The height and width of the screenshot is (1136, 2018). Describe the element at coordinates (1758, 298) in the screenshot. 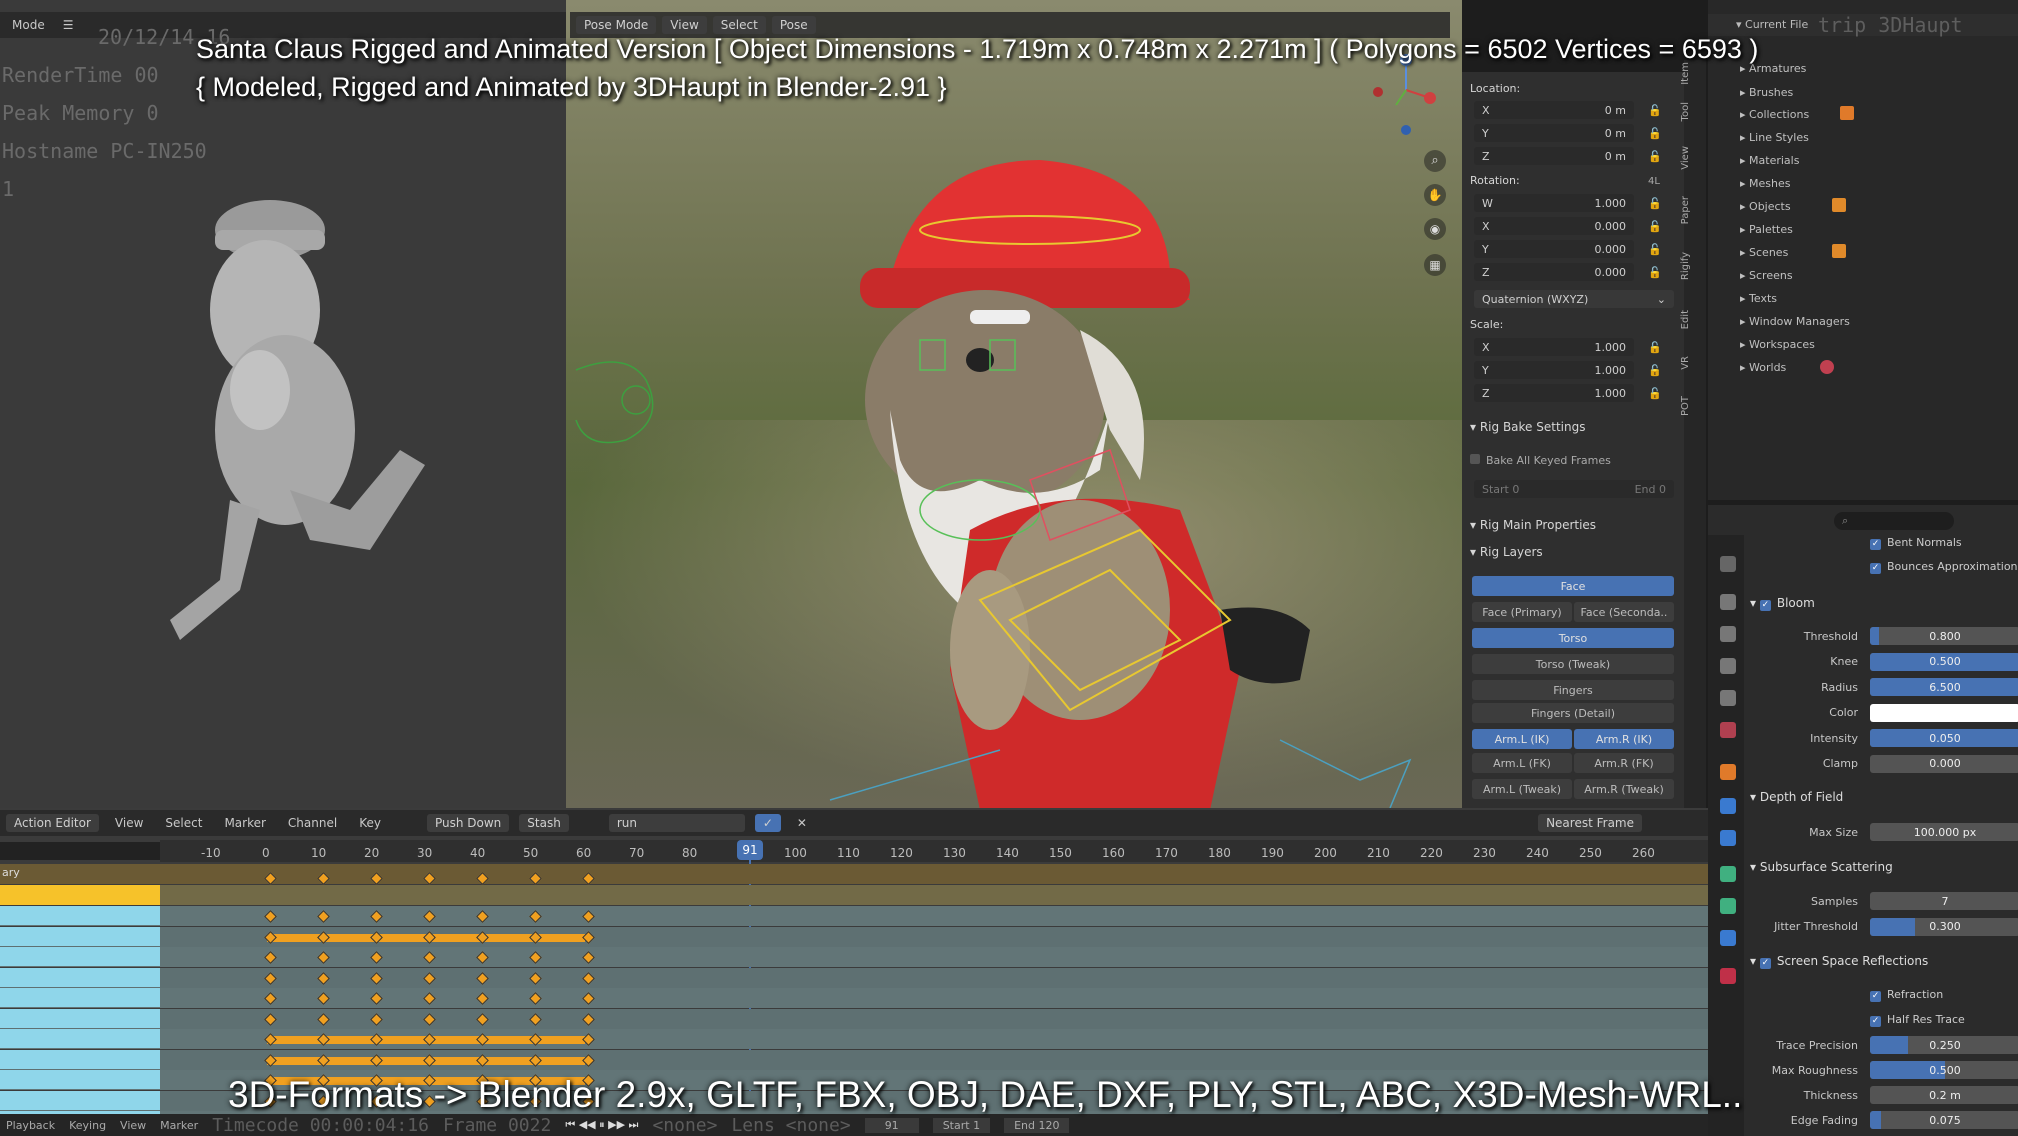

I see `outliner-item-texts: ▸ Texts` at that location.